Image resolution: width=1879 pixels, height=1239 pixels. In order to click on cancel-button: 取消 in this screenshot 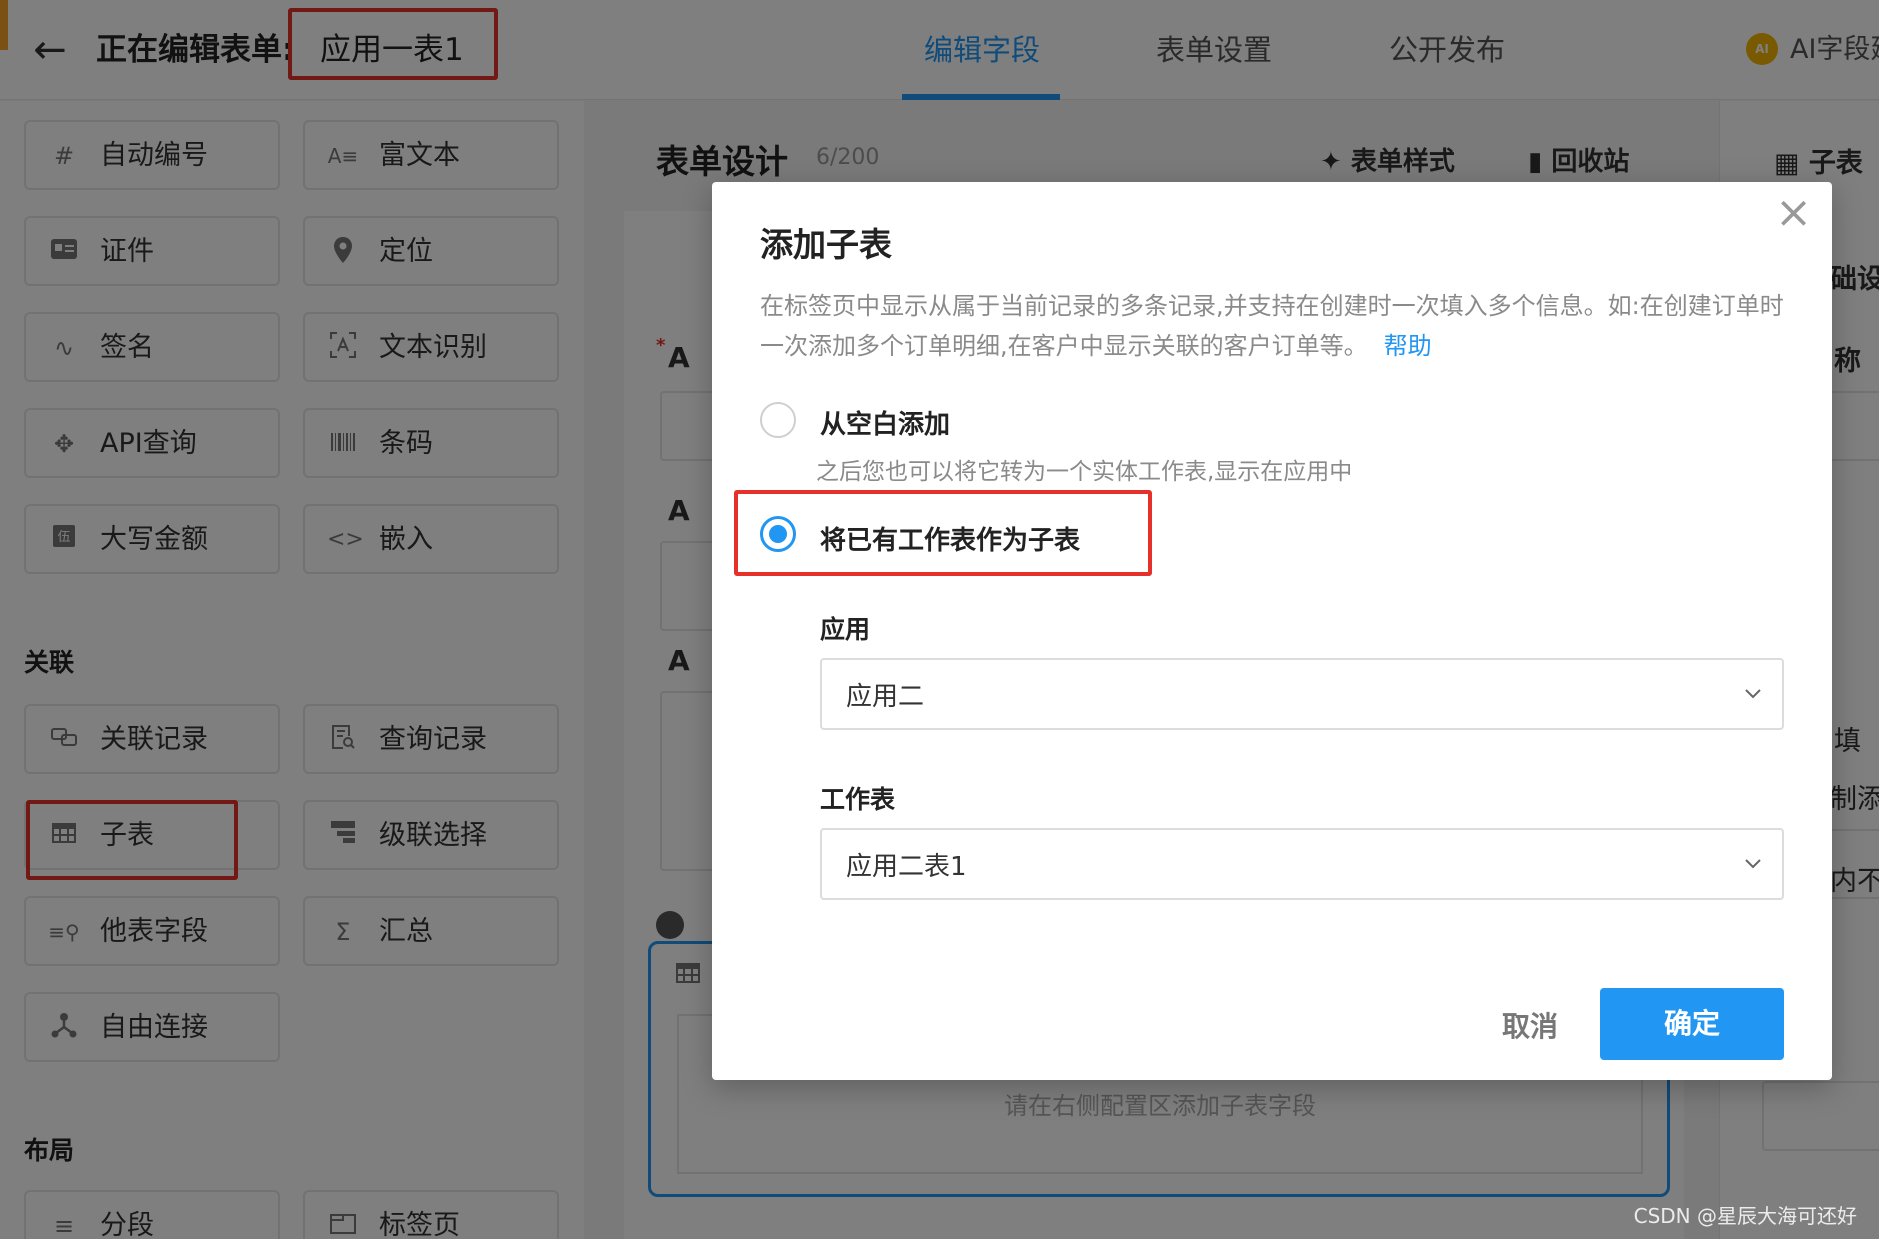, I will do `click(1530, 1027)`.